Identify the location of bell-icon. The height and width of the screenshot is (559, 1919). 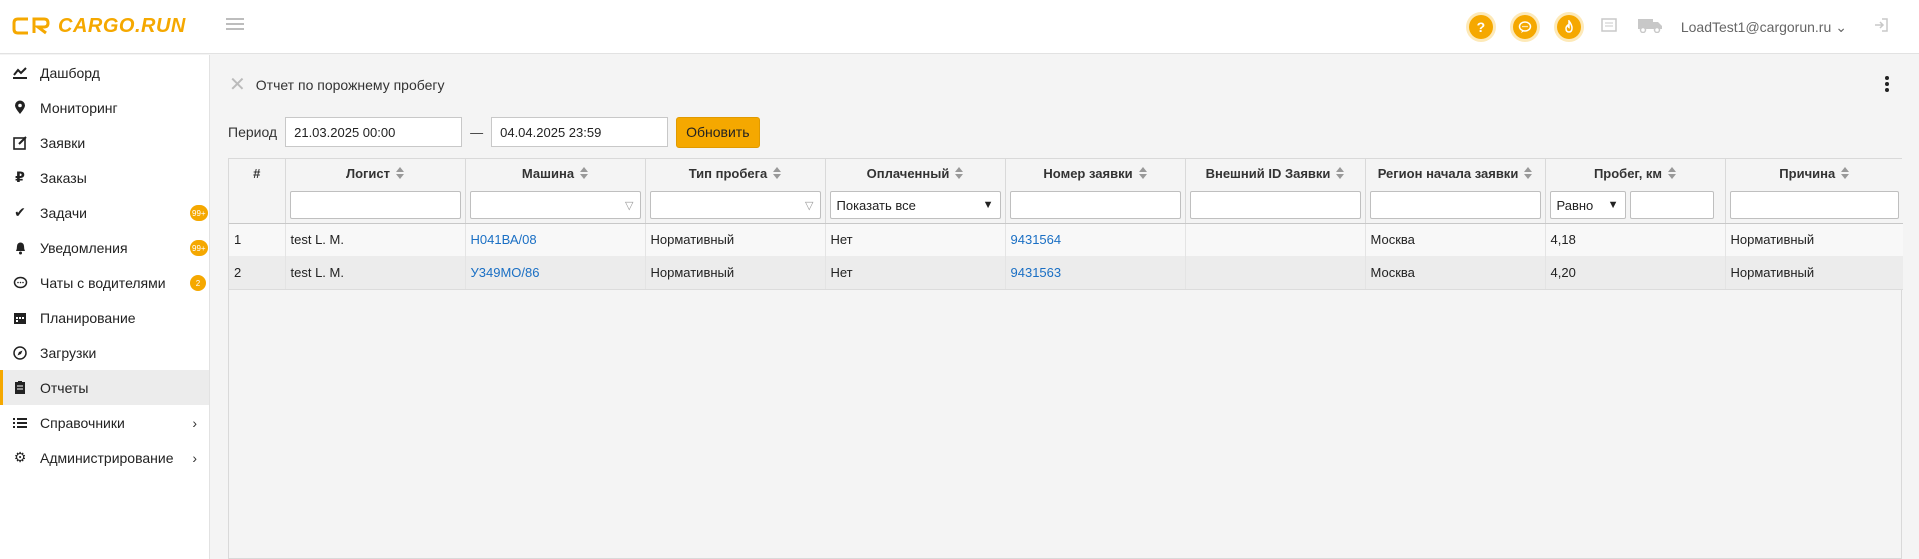
(20, 248).